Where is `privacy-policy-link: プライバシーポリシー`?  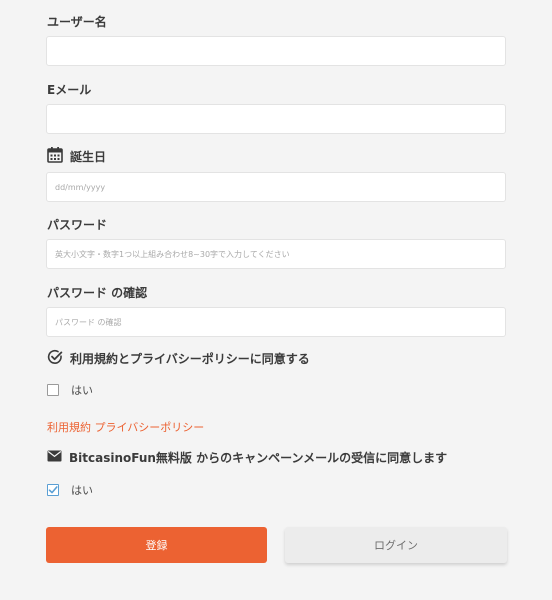
privacy-policy-link: プライバシーポリシー is located at coordinates (150, 427).